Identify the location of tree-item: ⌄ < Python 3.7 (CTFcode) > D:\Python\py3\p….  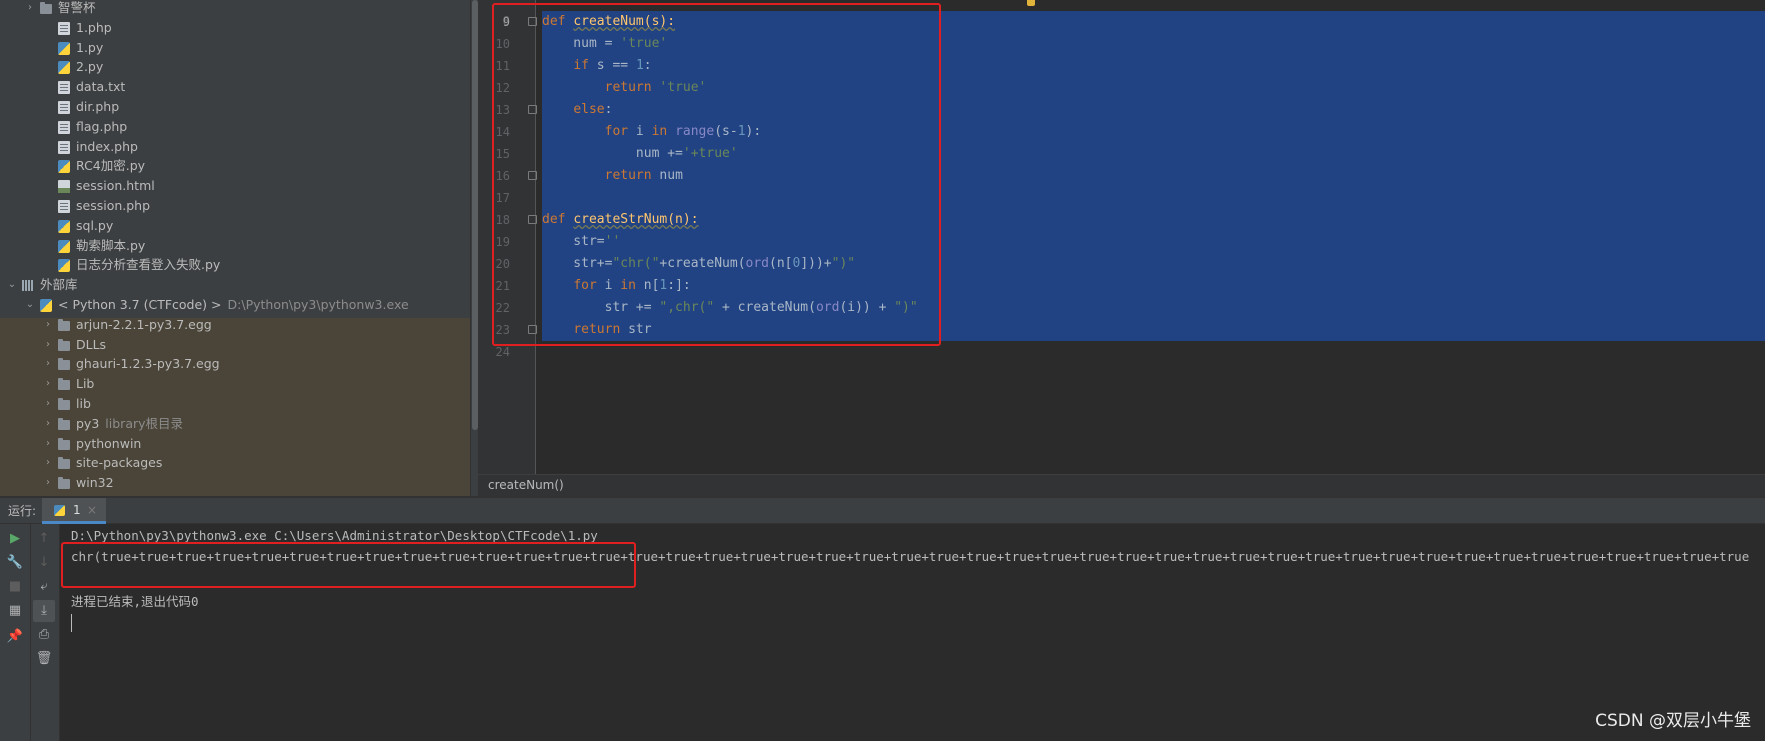
(235, 305).